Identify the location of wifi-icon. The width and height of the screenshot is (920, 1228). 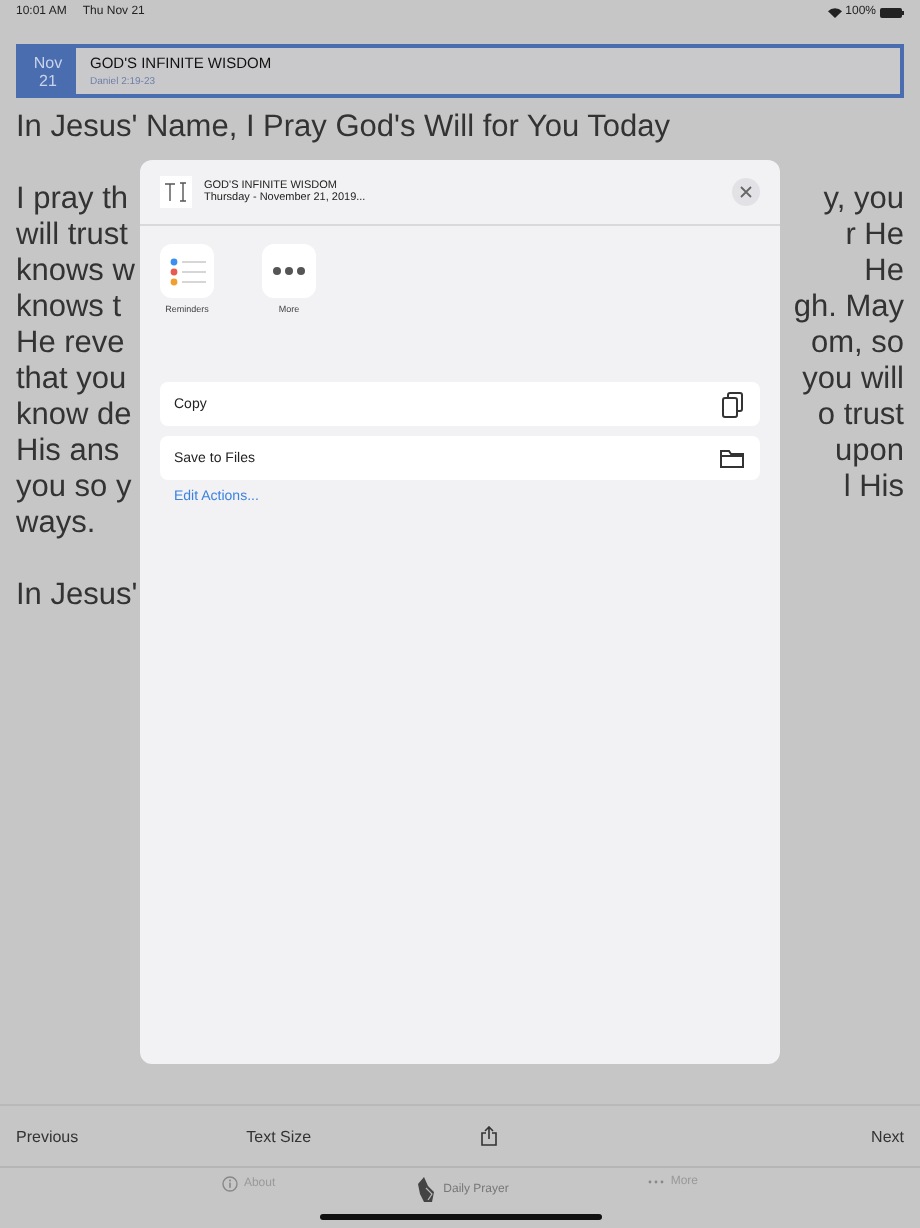
(834, 12).